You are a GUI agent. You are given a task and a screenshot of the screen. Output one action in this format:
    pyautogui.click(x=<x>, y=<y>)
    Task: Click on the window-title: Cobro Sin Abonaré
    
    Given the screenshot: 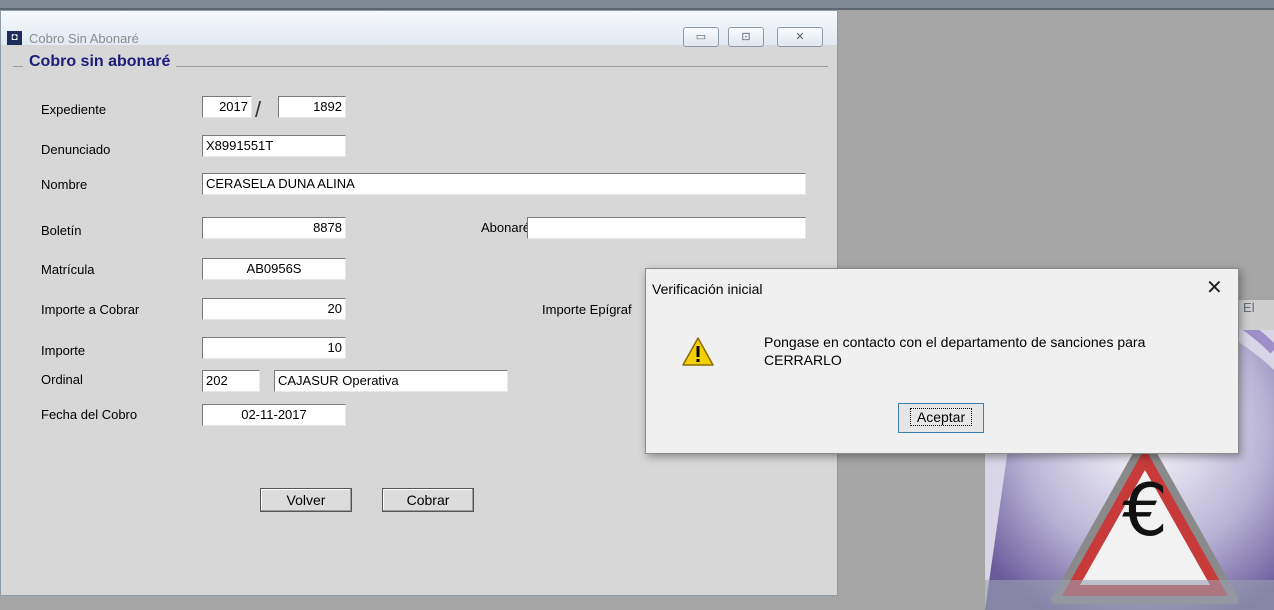 What is the action you would take?
    pyautogui.click(x=84, y=38)
    